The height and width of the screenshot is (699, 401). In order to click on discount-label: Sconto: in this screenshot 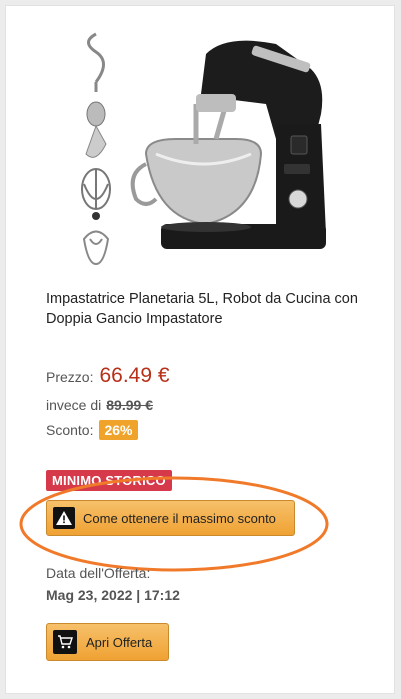, I will do `click(70, 430)`.